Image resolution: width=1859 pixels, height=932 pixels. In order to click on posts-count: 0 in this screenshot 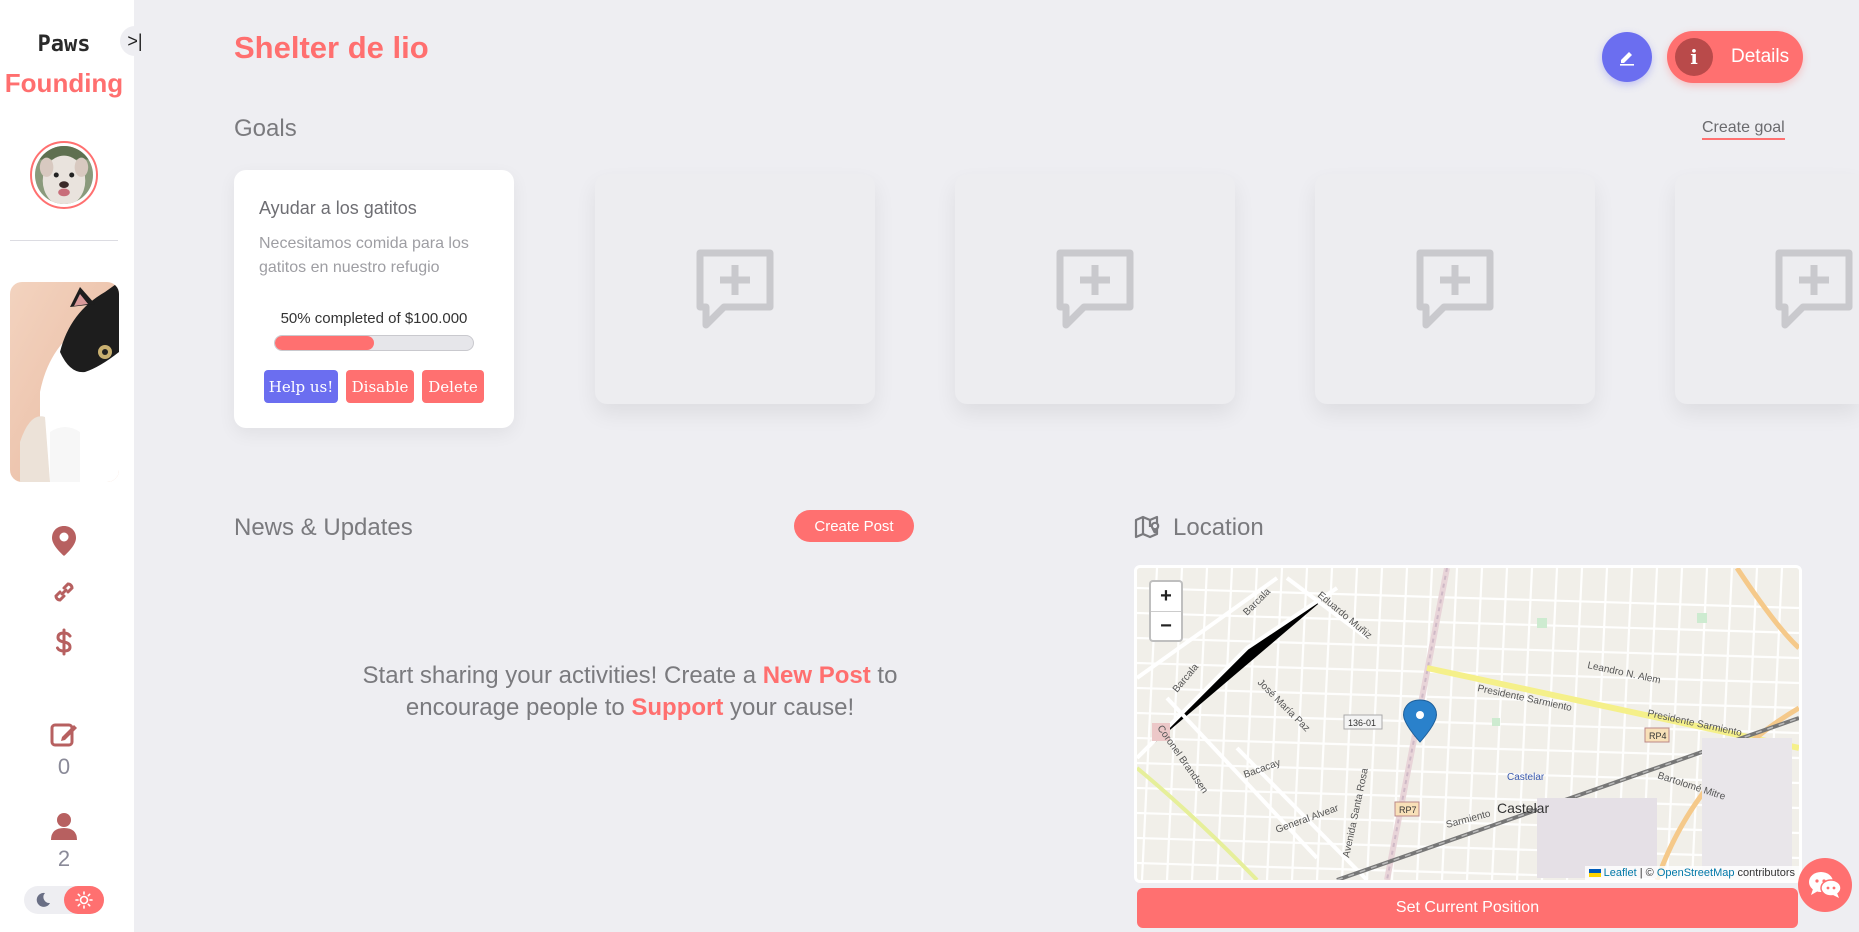, I will do `click(64, 766)`.